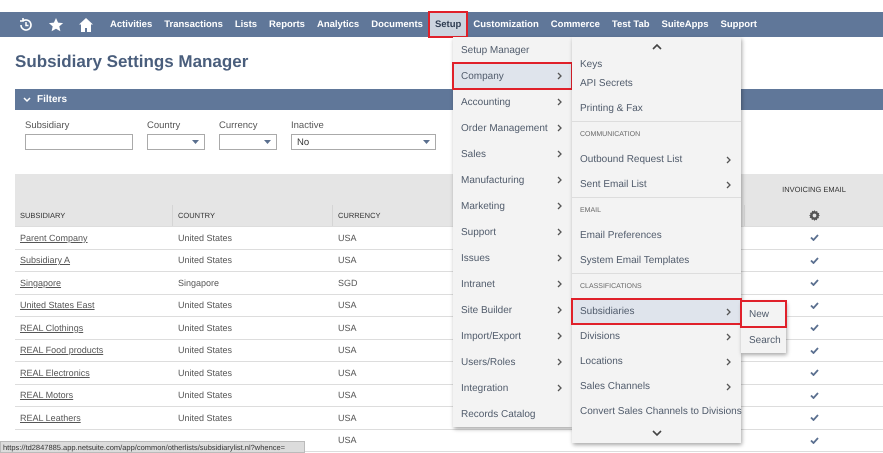  I want to click on nav-tab: Support, so click(738, 24).